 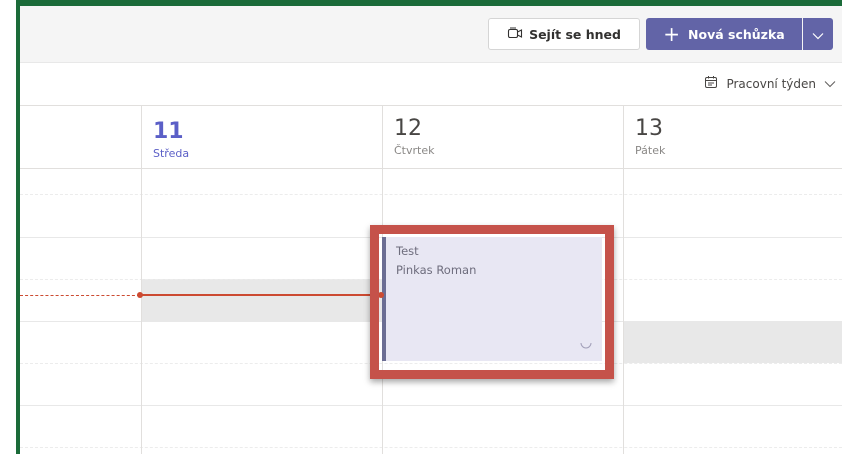 I want to click on view-selector-label: Pracovní týden, so click(x=771, y=83).